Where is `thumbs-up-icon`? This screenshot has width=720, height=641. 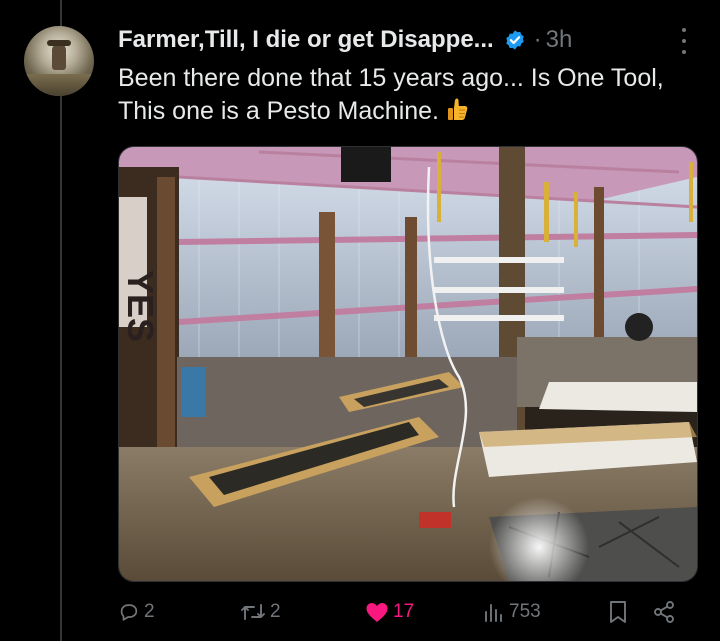 thumbs-up-icon is located at coordinates (457, 109).